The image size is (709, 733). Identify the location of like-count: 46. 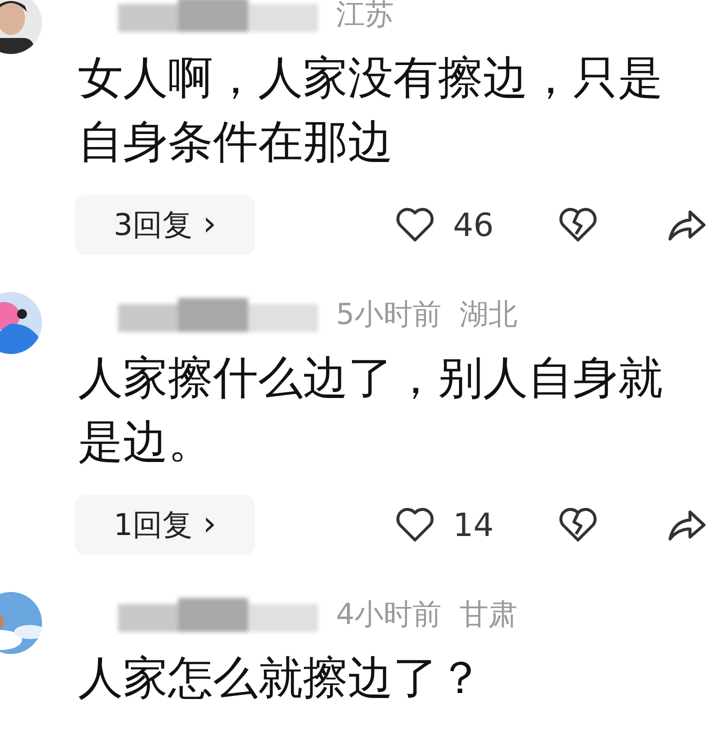
(474, 225).